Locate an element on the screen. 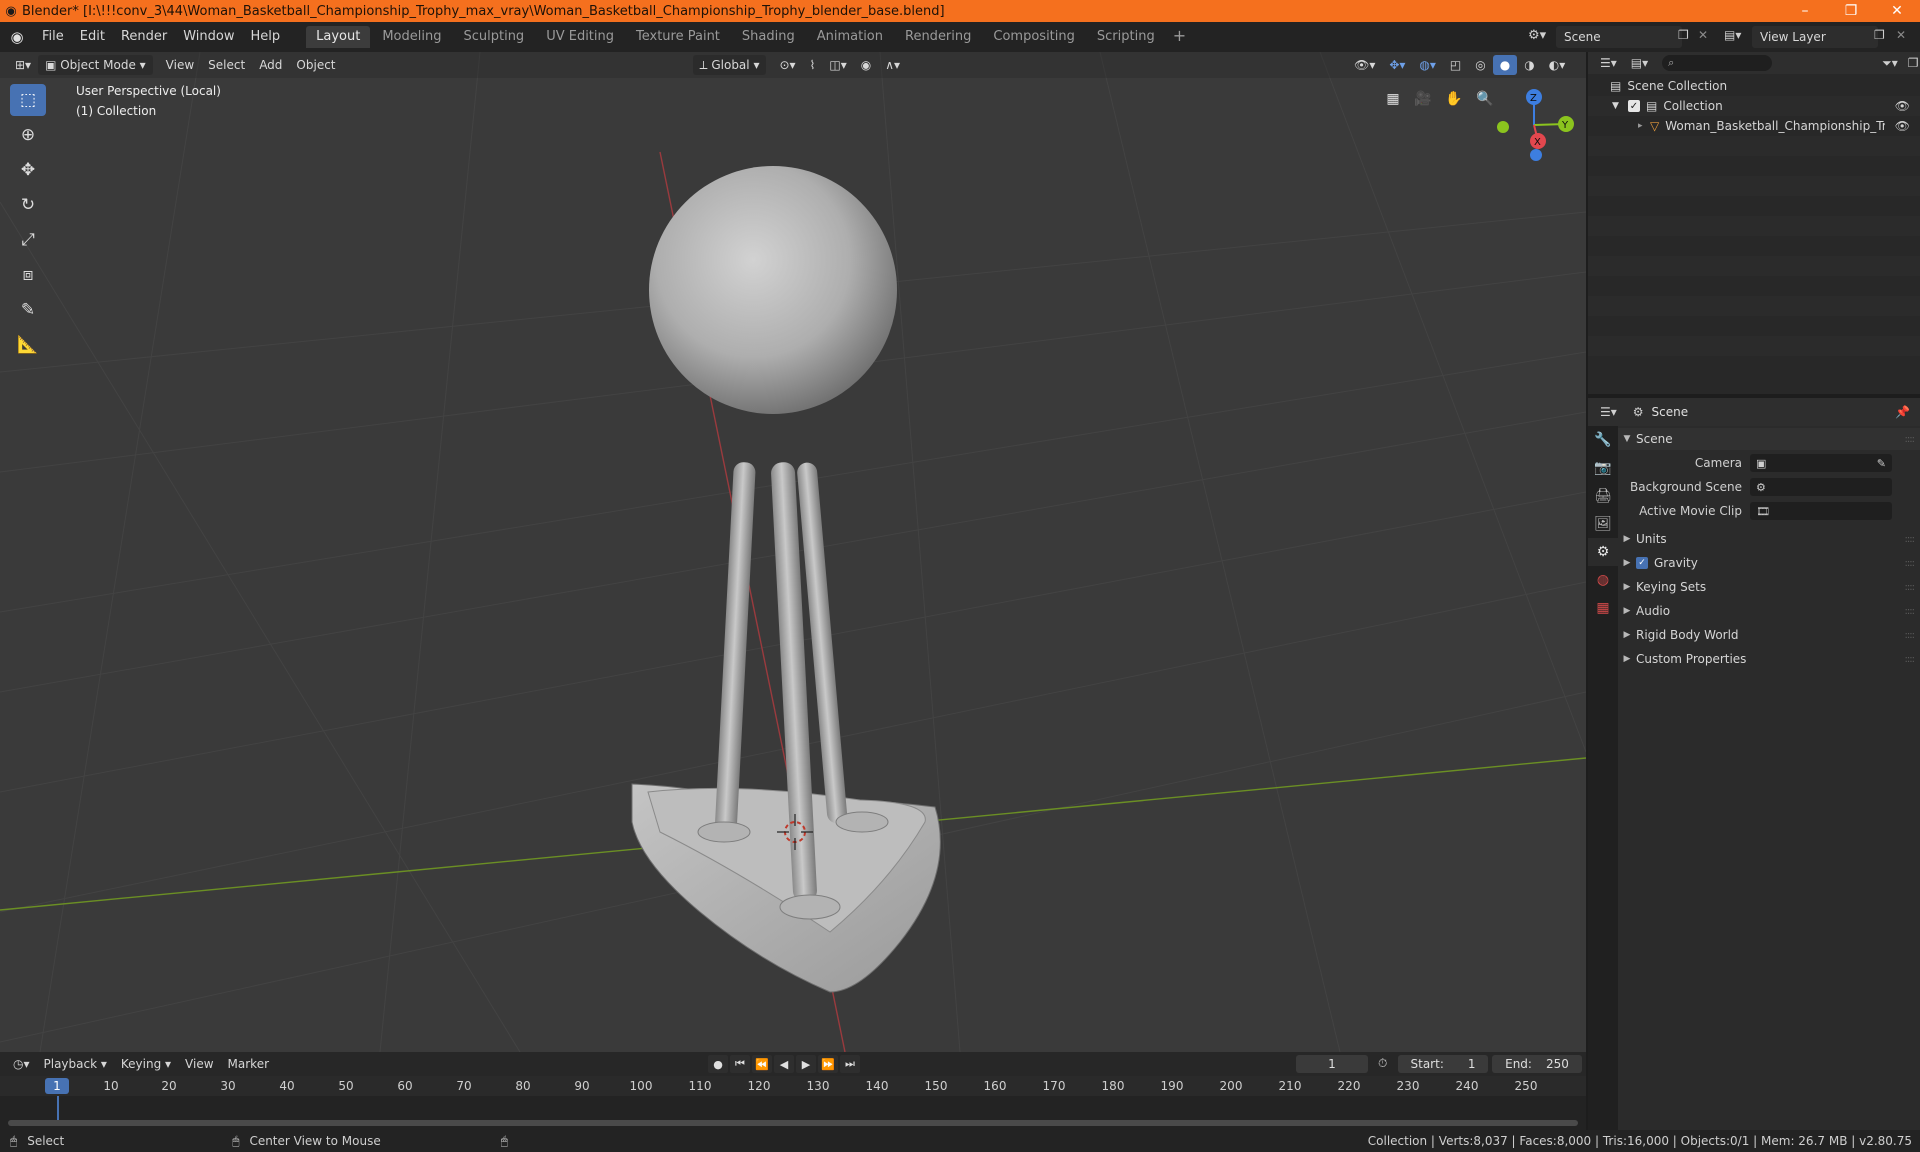 This screenshot has width=1920, height=1152. menu-file: File is located at coordinates (53, 37).